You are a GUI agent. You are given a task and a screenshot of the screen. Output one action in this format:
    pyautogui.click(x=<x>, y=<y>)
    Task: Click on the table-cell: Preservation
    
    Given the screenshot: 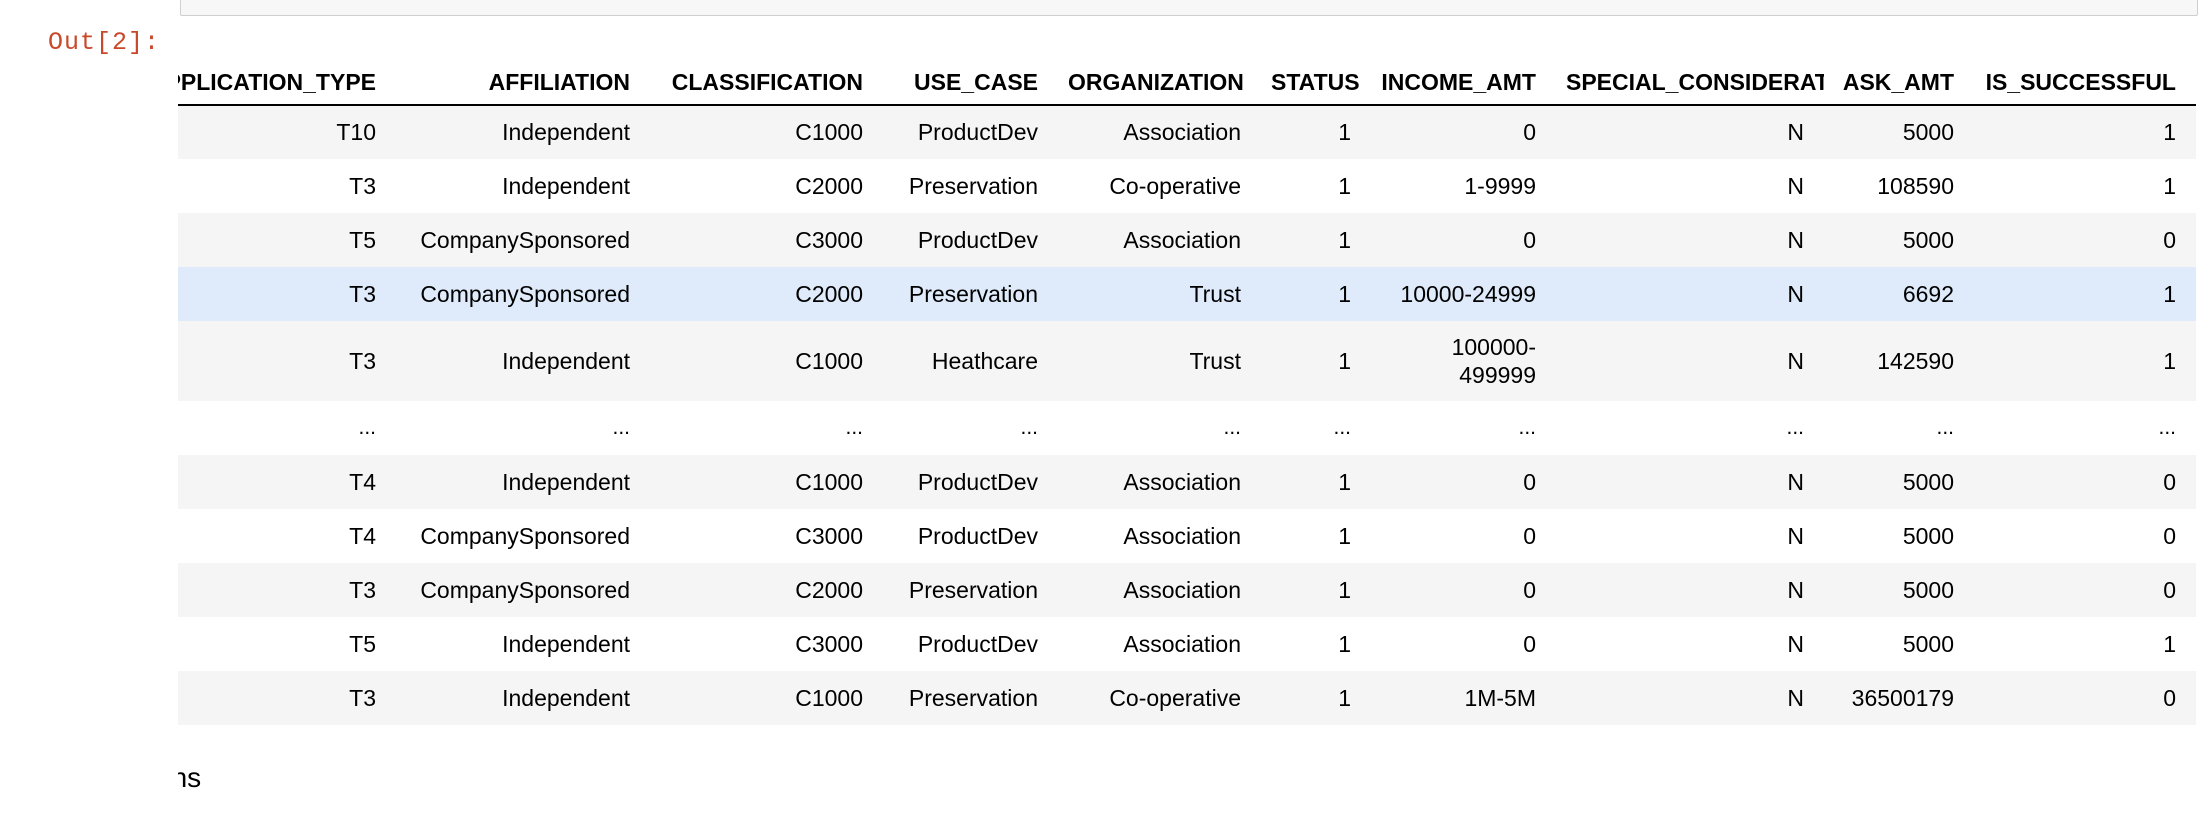 What is the action you would take?
    pyautogui.click(x=973, y=185)
    